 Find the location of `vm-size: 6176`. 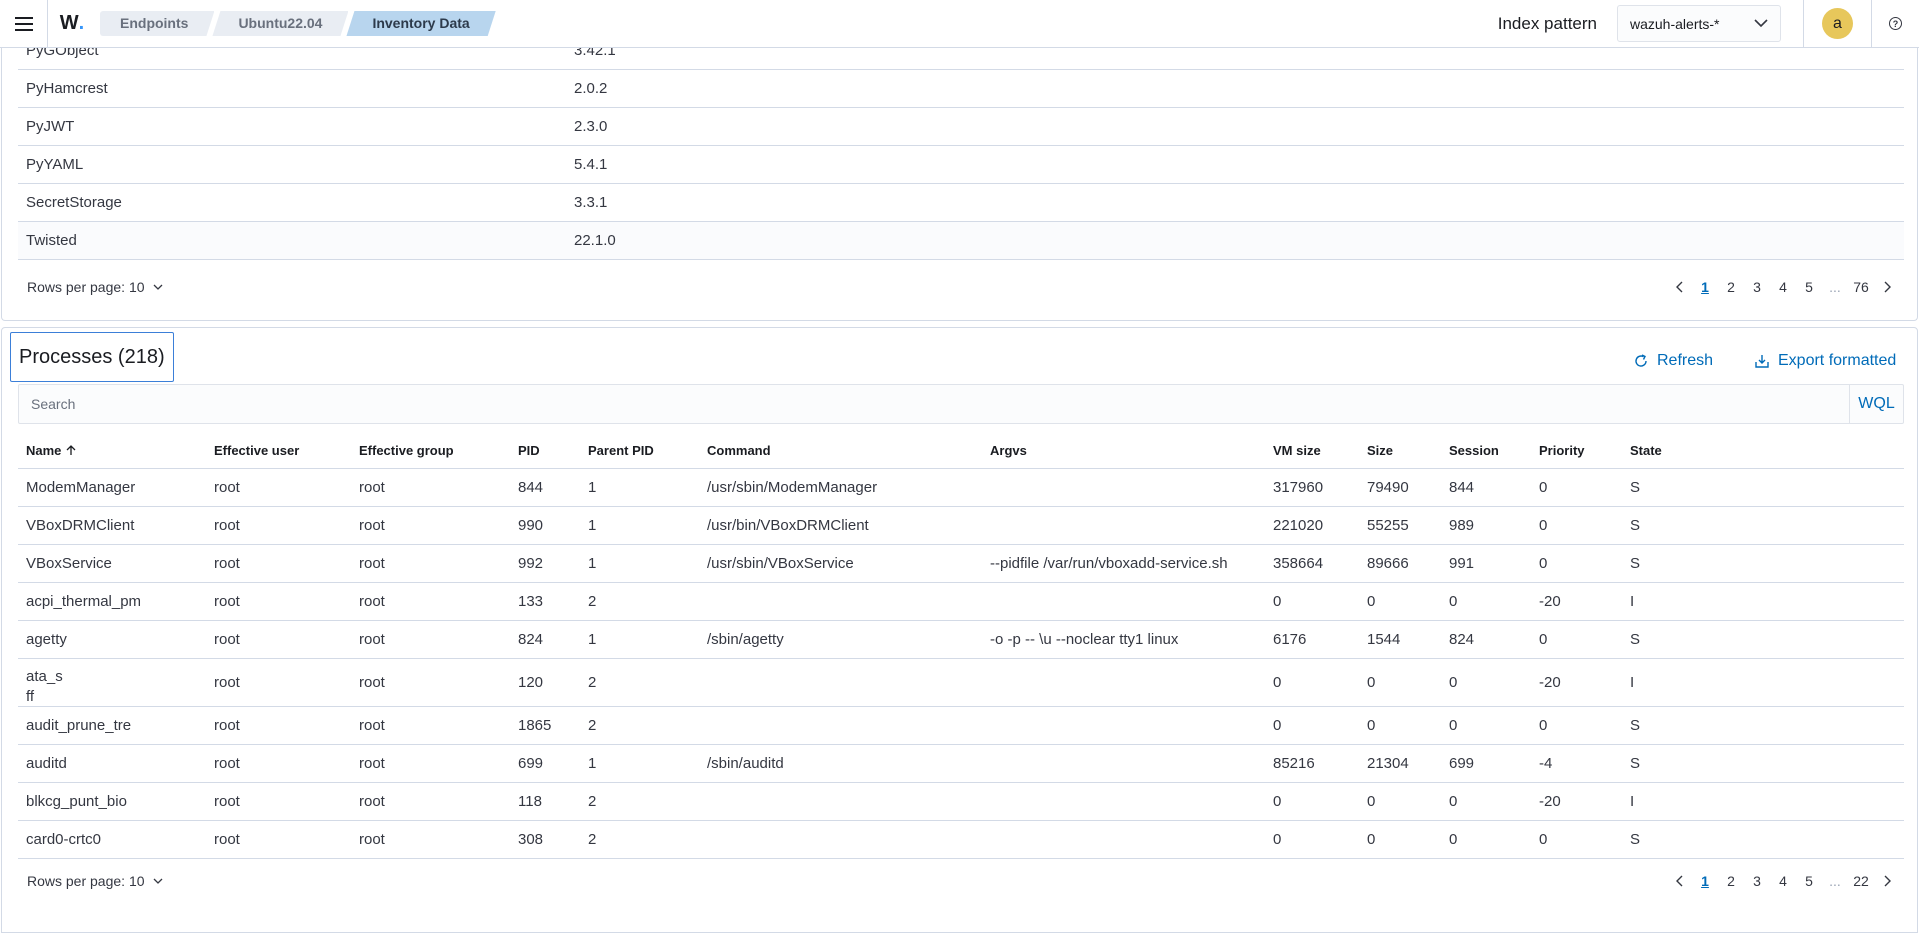

vm-size: 6176 is located at coordinates (1290, 639).